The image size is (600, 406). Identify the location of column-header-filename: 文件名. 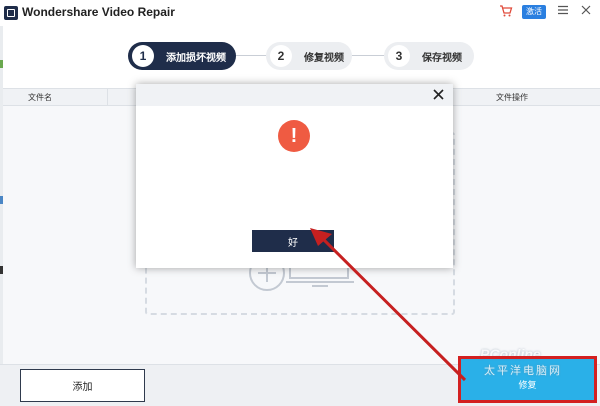
(40, 97).